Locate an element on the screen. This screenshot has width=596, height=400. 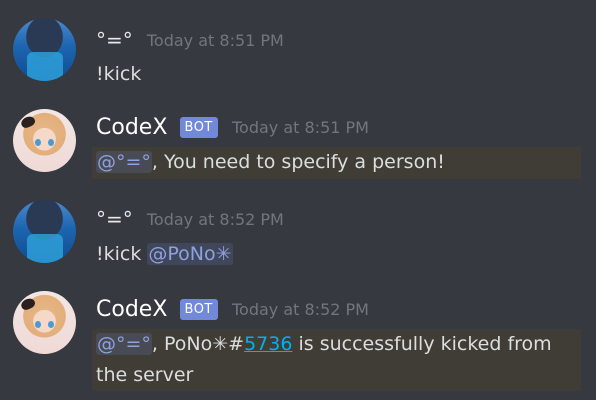
message-text: !kick is located at coordinates (119, 74).